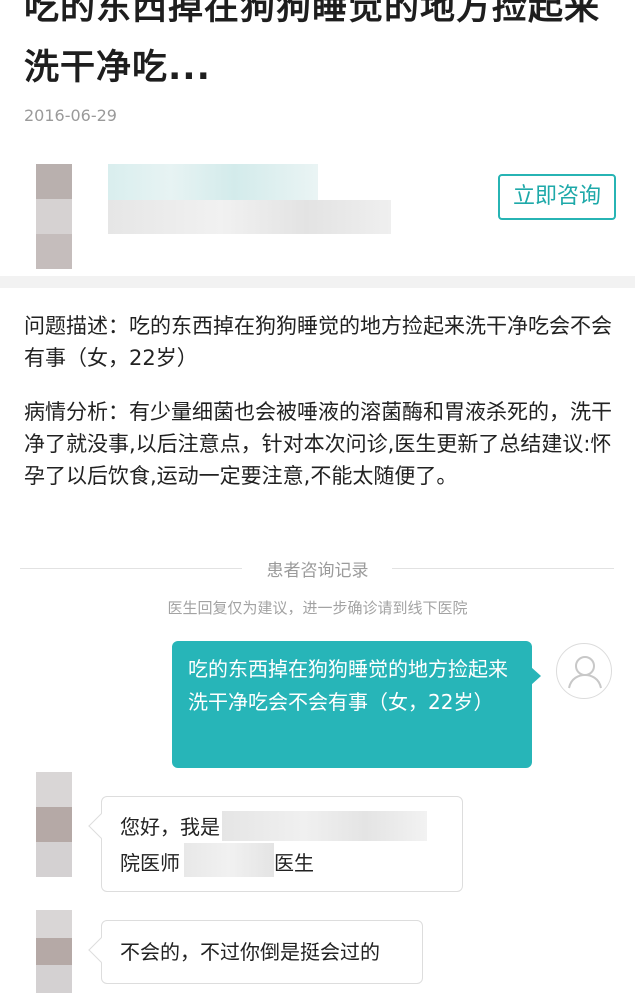 This screenshot has width=635, height=1000. Describe the element at coordinates (318, 342) in the screenshot. I see `problem-description: 问题描述：吃的东西掉在狗狗睡觉的地方捡起来洗干净吃会不会有事（女，22岁）` at that location.